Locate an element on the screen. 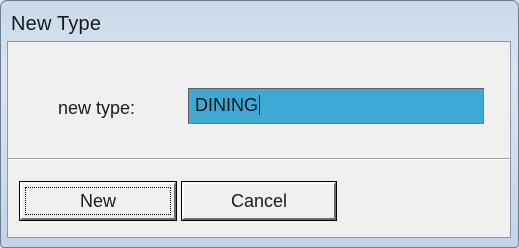 This screenshot has width=519, height=248. window-title: New Type is located at coordinates (56, 24).